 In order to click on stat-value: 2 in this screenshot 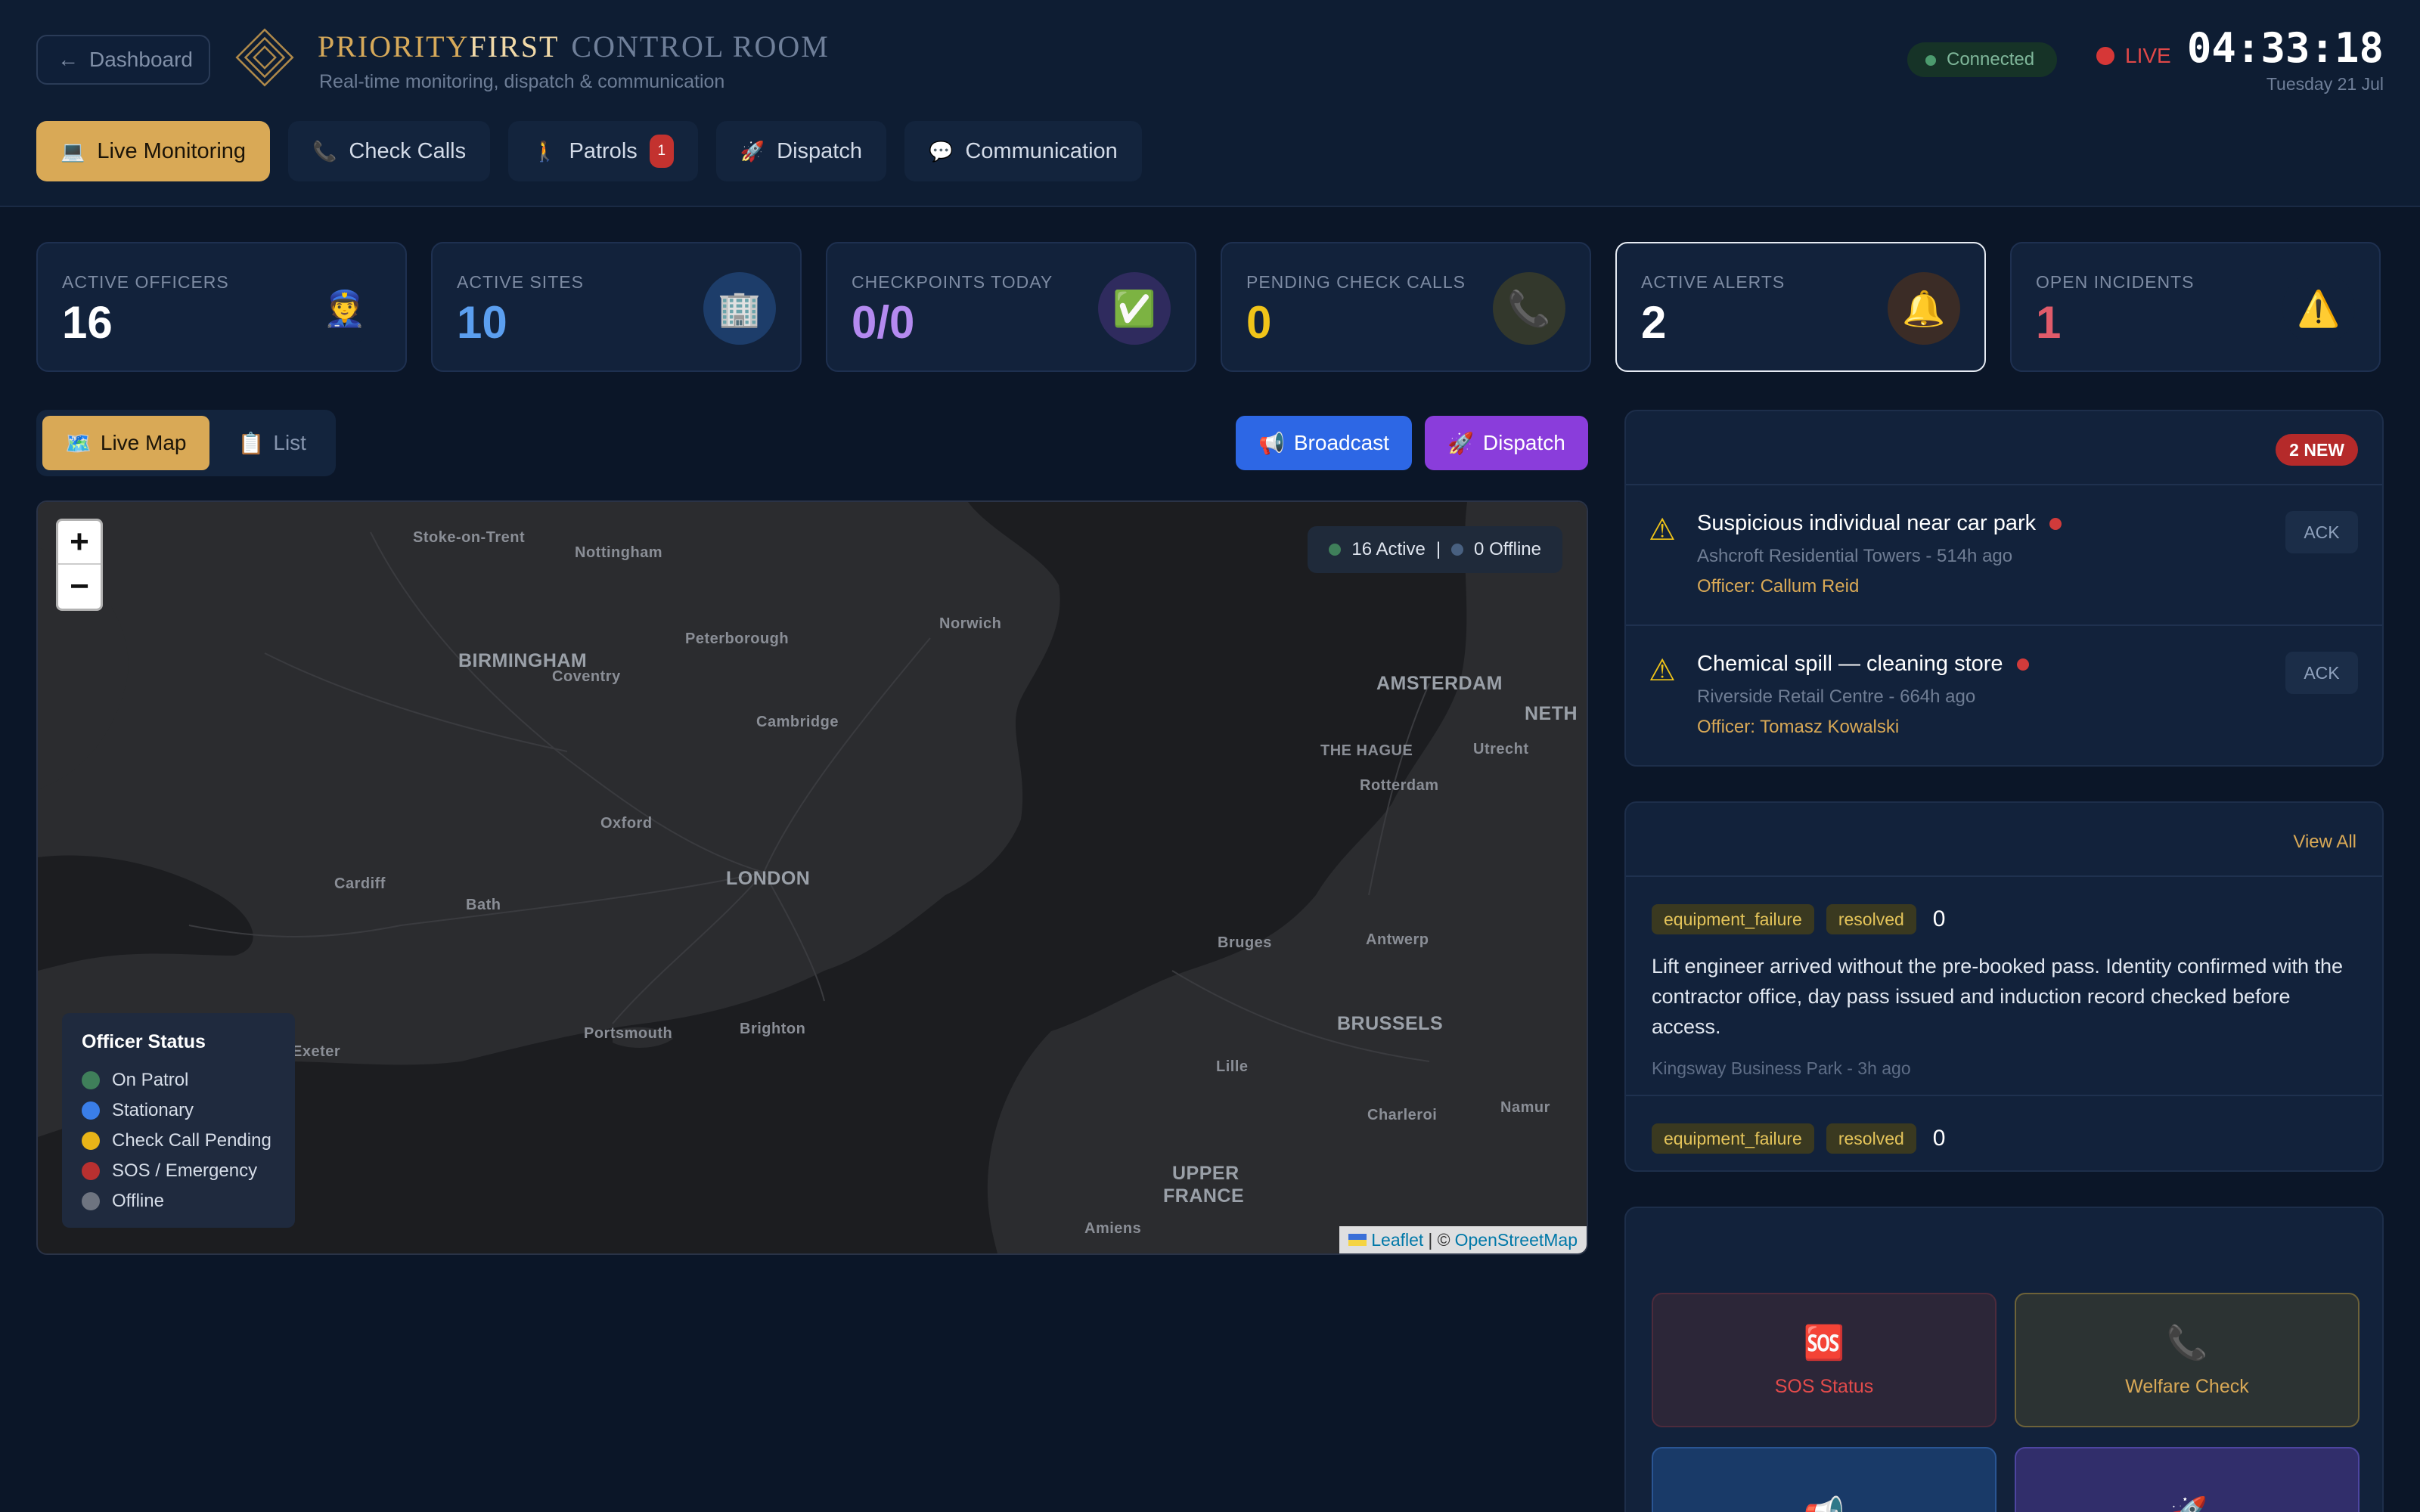, I will do `click(1654, 323)`.